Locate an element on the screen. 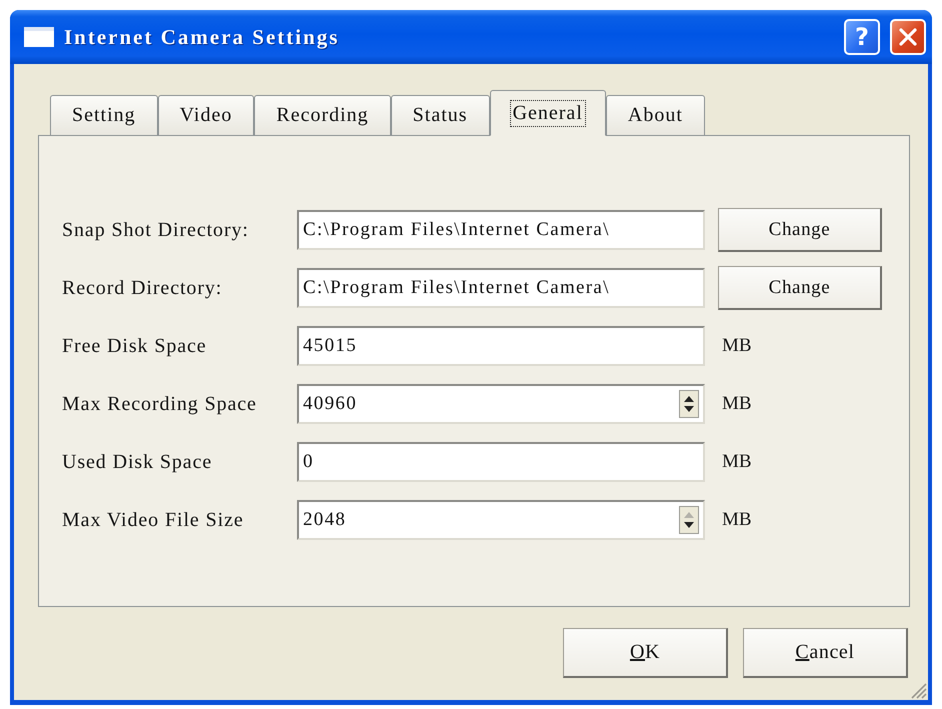 This screenshot has height=709, width=942. field-label: Free Disk Space is located at coordinates (134, 346).